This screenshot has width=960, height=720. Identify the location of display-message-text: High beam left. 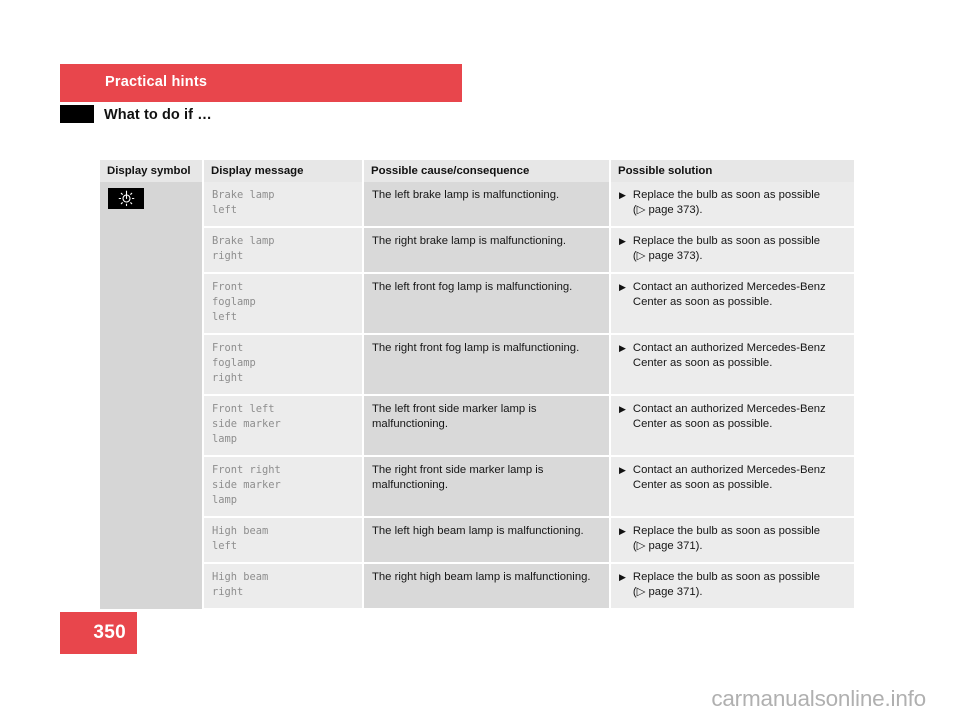
(240, 538).